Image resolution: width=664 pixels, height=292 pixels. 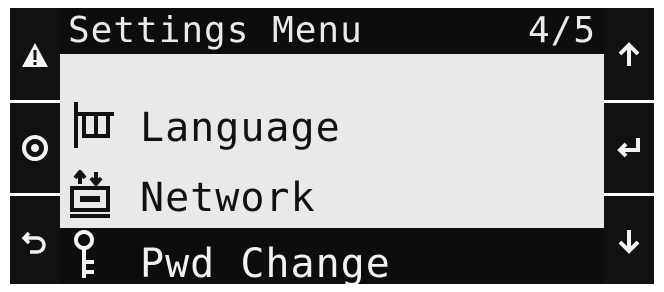 I want to click on home-button, so click(x=35, y=148).